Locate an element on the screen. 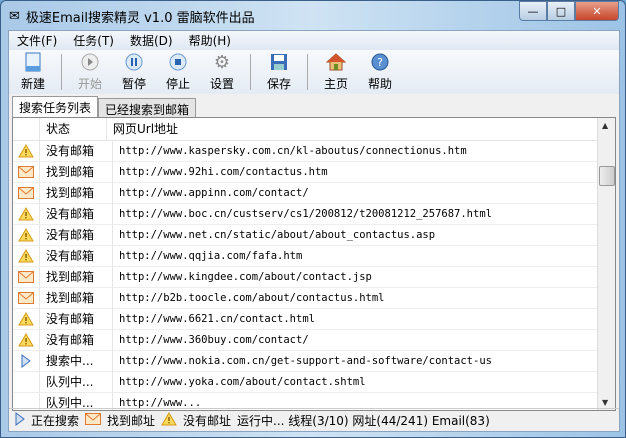 The height and width of the screenshot is (438, 626). table-row: 没有邮箱 http://www.qqjia.com/fafa.htm is located at coordinates (314, 256).